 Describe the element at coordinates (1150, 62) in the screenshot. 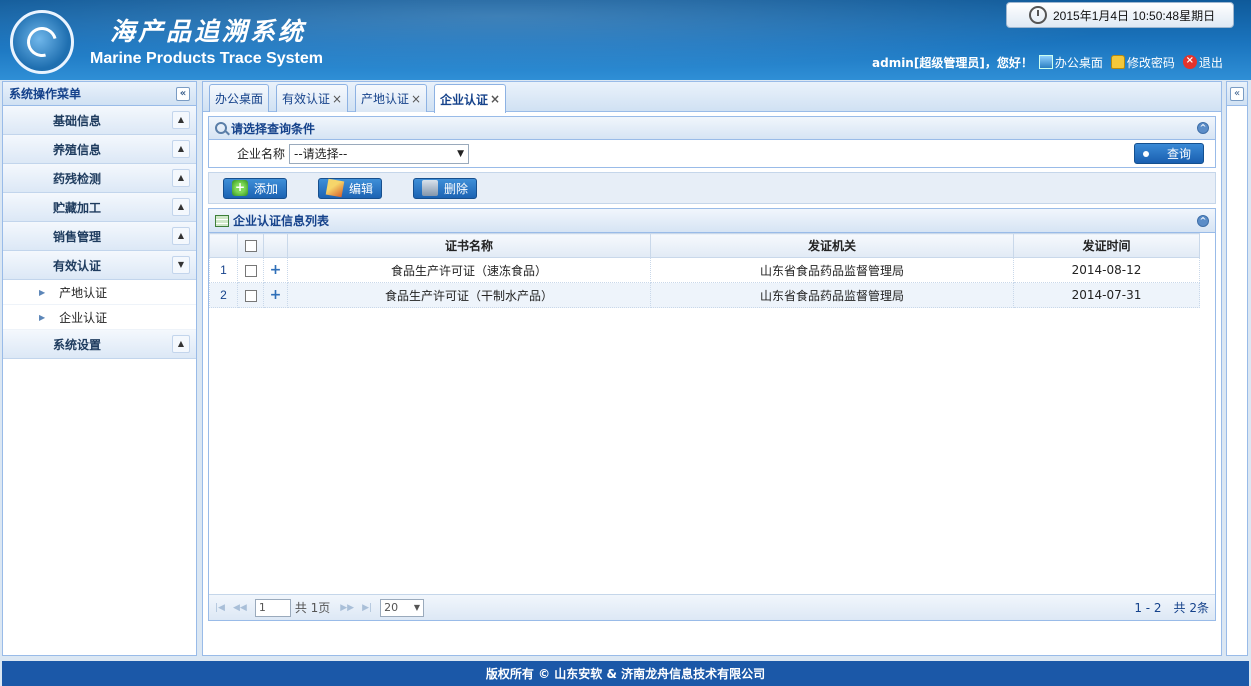

I see `change-password-label: 修改密码` at that location.